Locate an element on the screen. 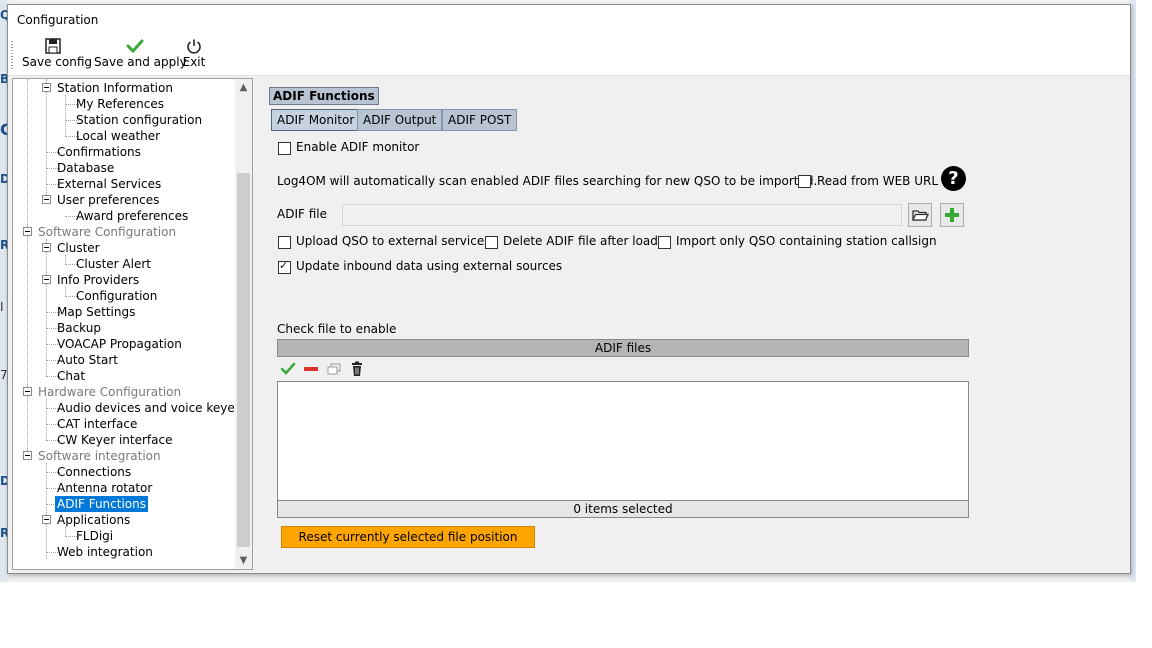 This screenshot has height=648, width=1152. tree-item-chat: Chat is located at coordinates (71, 376).